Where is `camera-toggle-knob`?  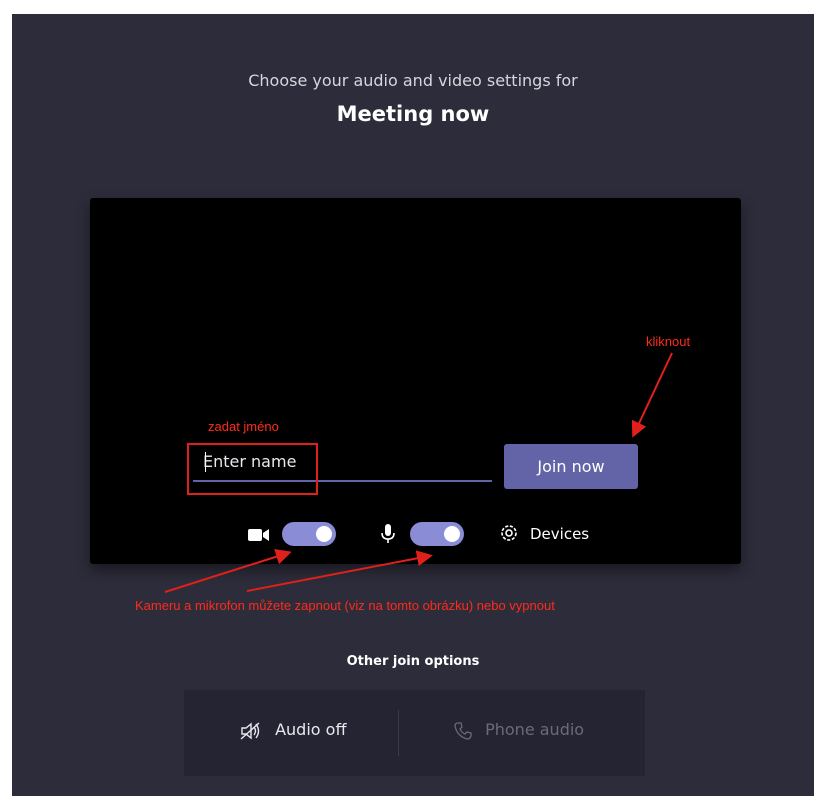 camera-toggle-knob is located at coordinates (324, 534).